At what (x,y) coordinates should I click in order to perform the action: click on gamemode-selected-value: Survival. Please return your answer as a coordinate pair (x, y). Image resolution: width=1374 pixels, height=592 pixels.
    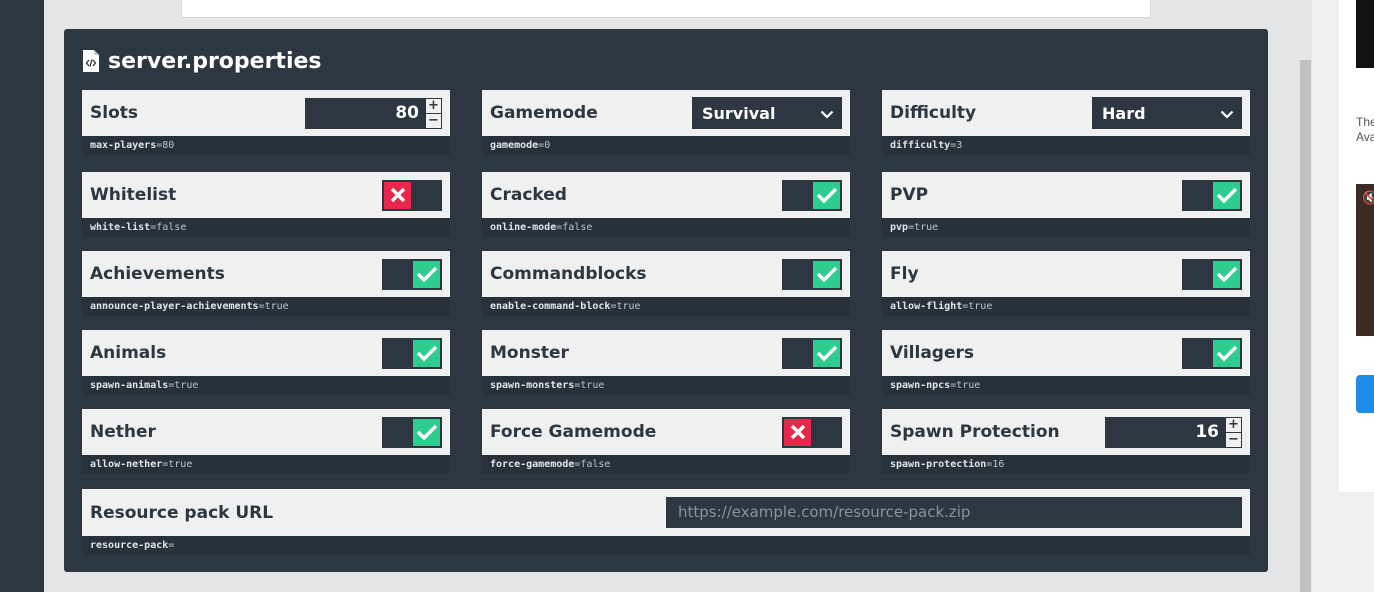
    Looking at the image, I should click on (739, 113).